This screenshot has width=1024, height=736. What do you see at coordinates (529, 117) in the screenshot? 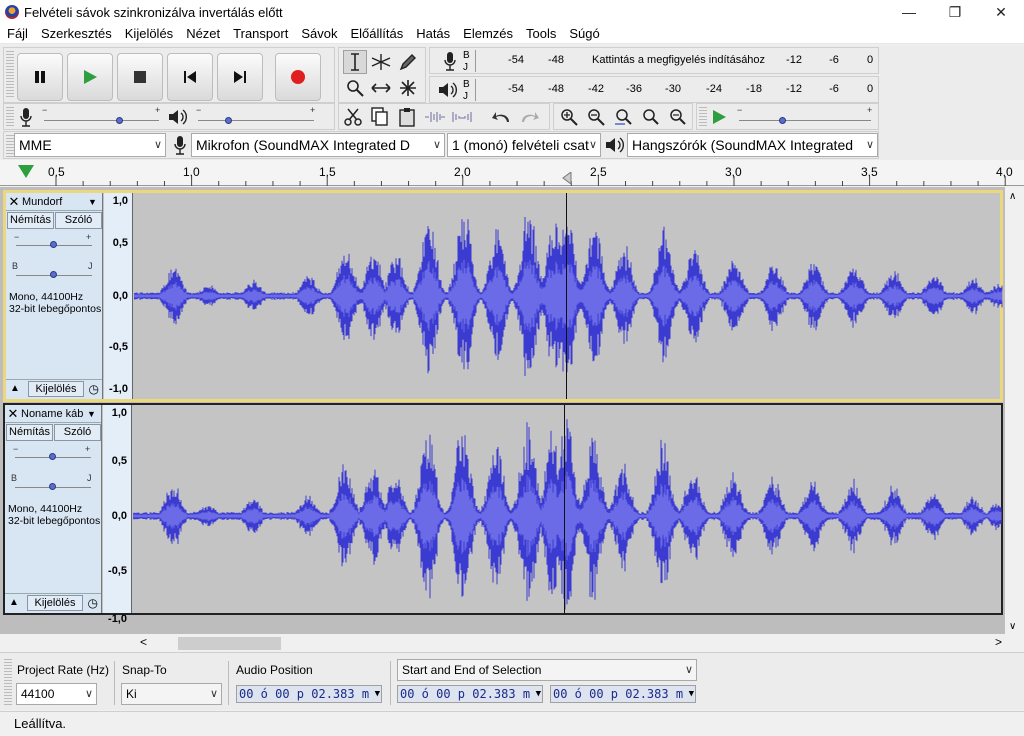
I see `redo-icon` at bounding box center [529, 117].